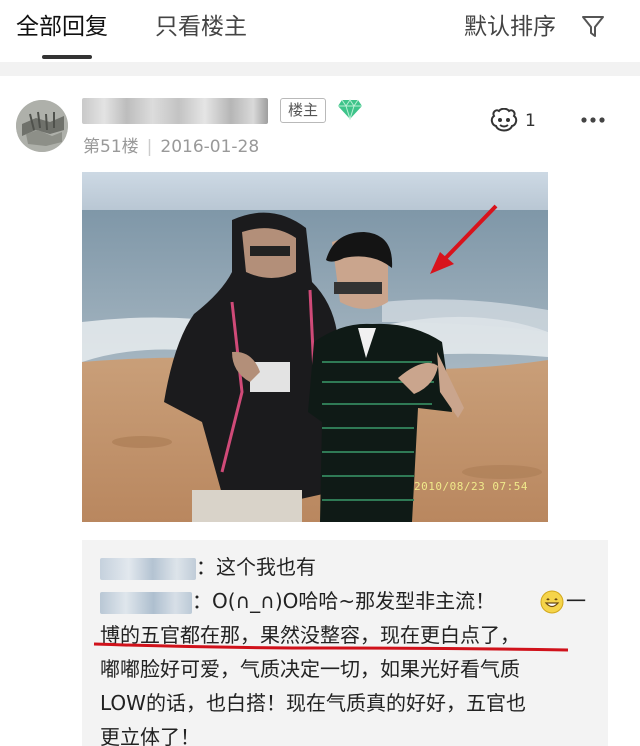 Image resolution: width=640 pixels, height=746 pixels. I want to click on username-blurred, so click(175, 111).